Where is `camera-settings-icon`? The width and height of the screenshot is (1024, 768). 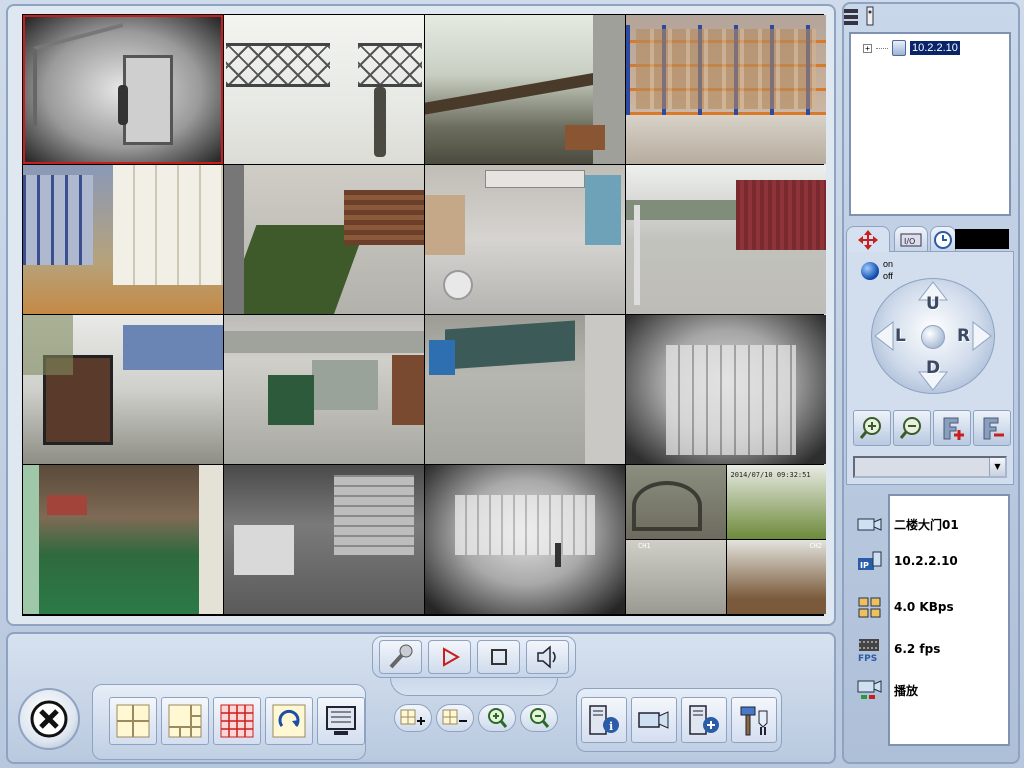 camera-settings-icon is located at coordinates (653, 720).